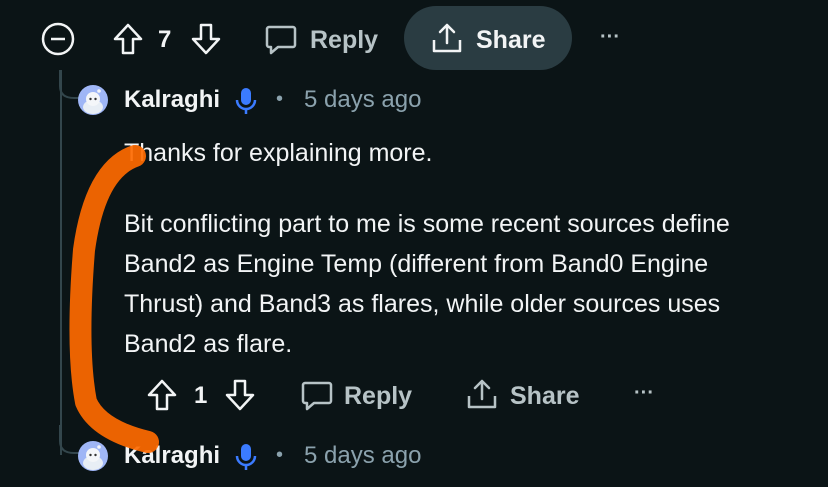 This screenshot has height=487, width=828. Describe the element at coordinates (58, 39) in the screenshot. I see `collapse-icon` at that location.